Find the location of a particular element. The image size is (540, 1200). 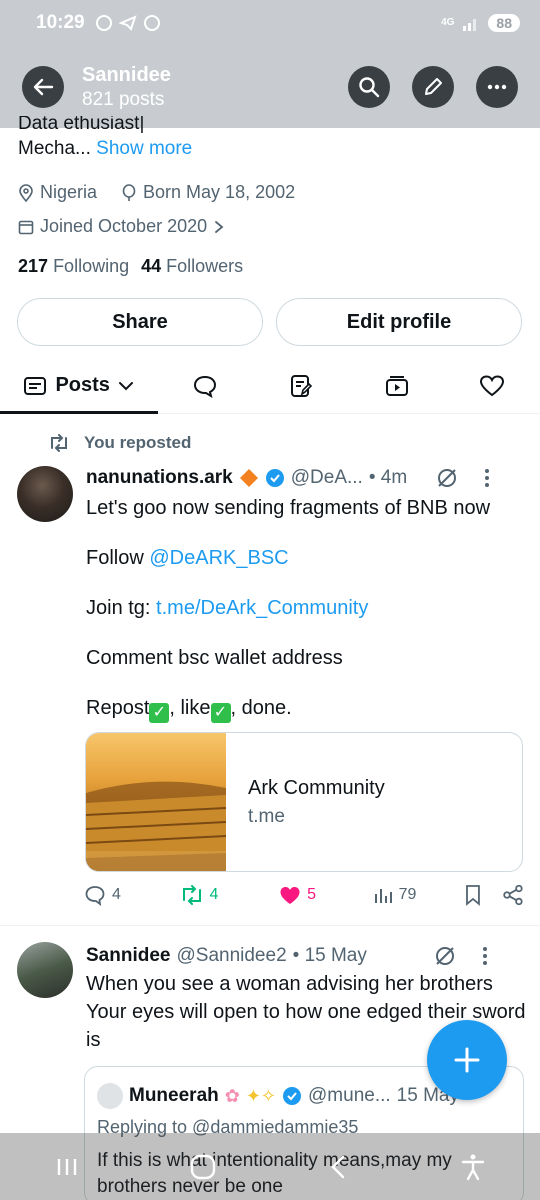

bookmark-icon is located at coordinates (473, 895).